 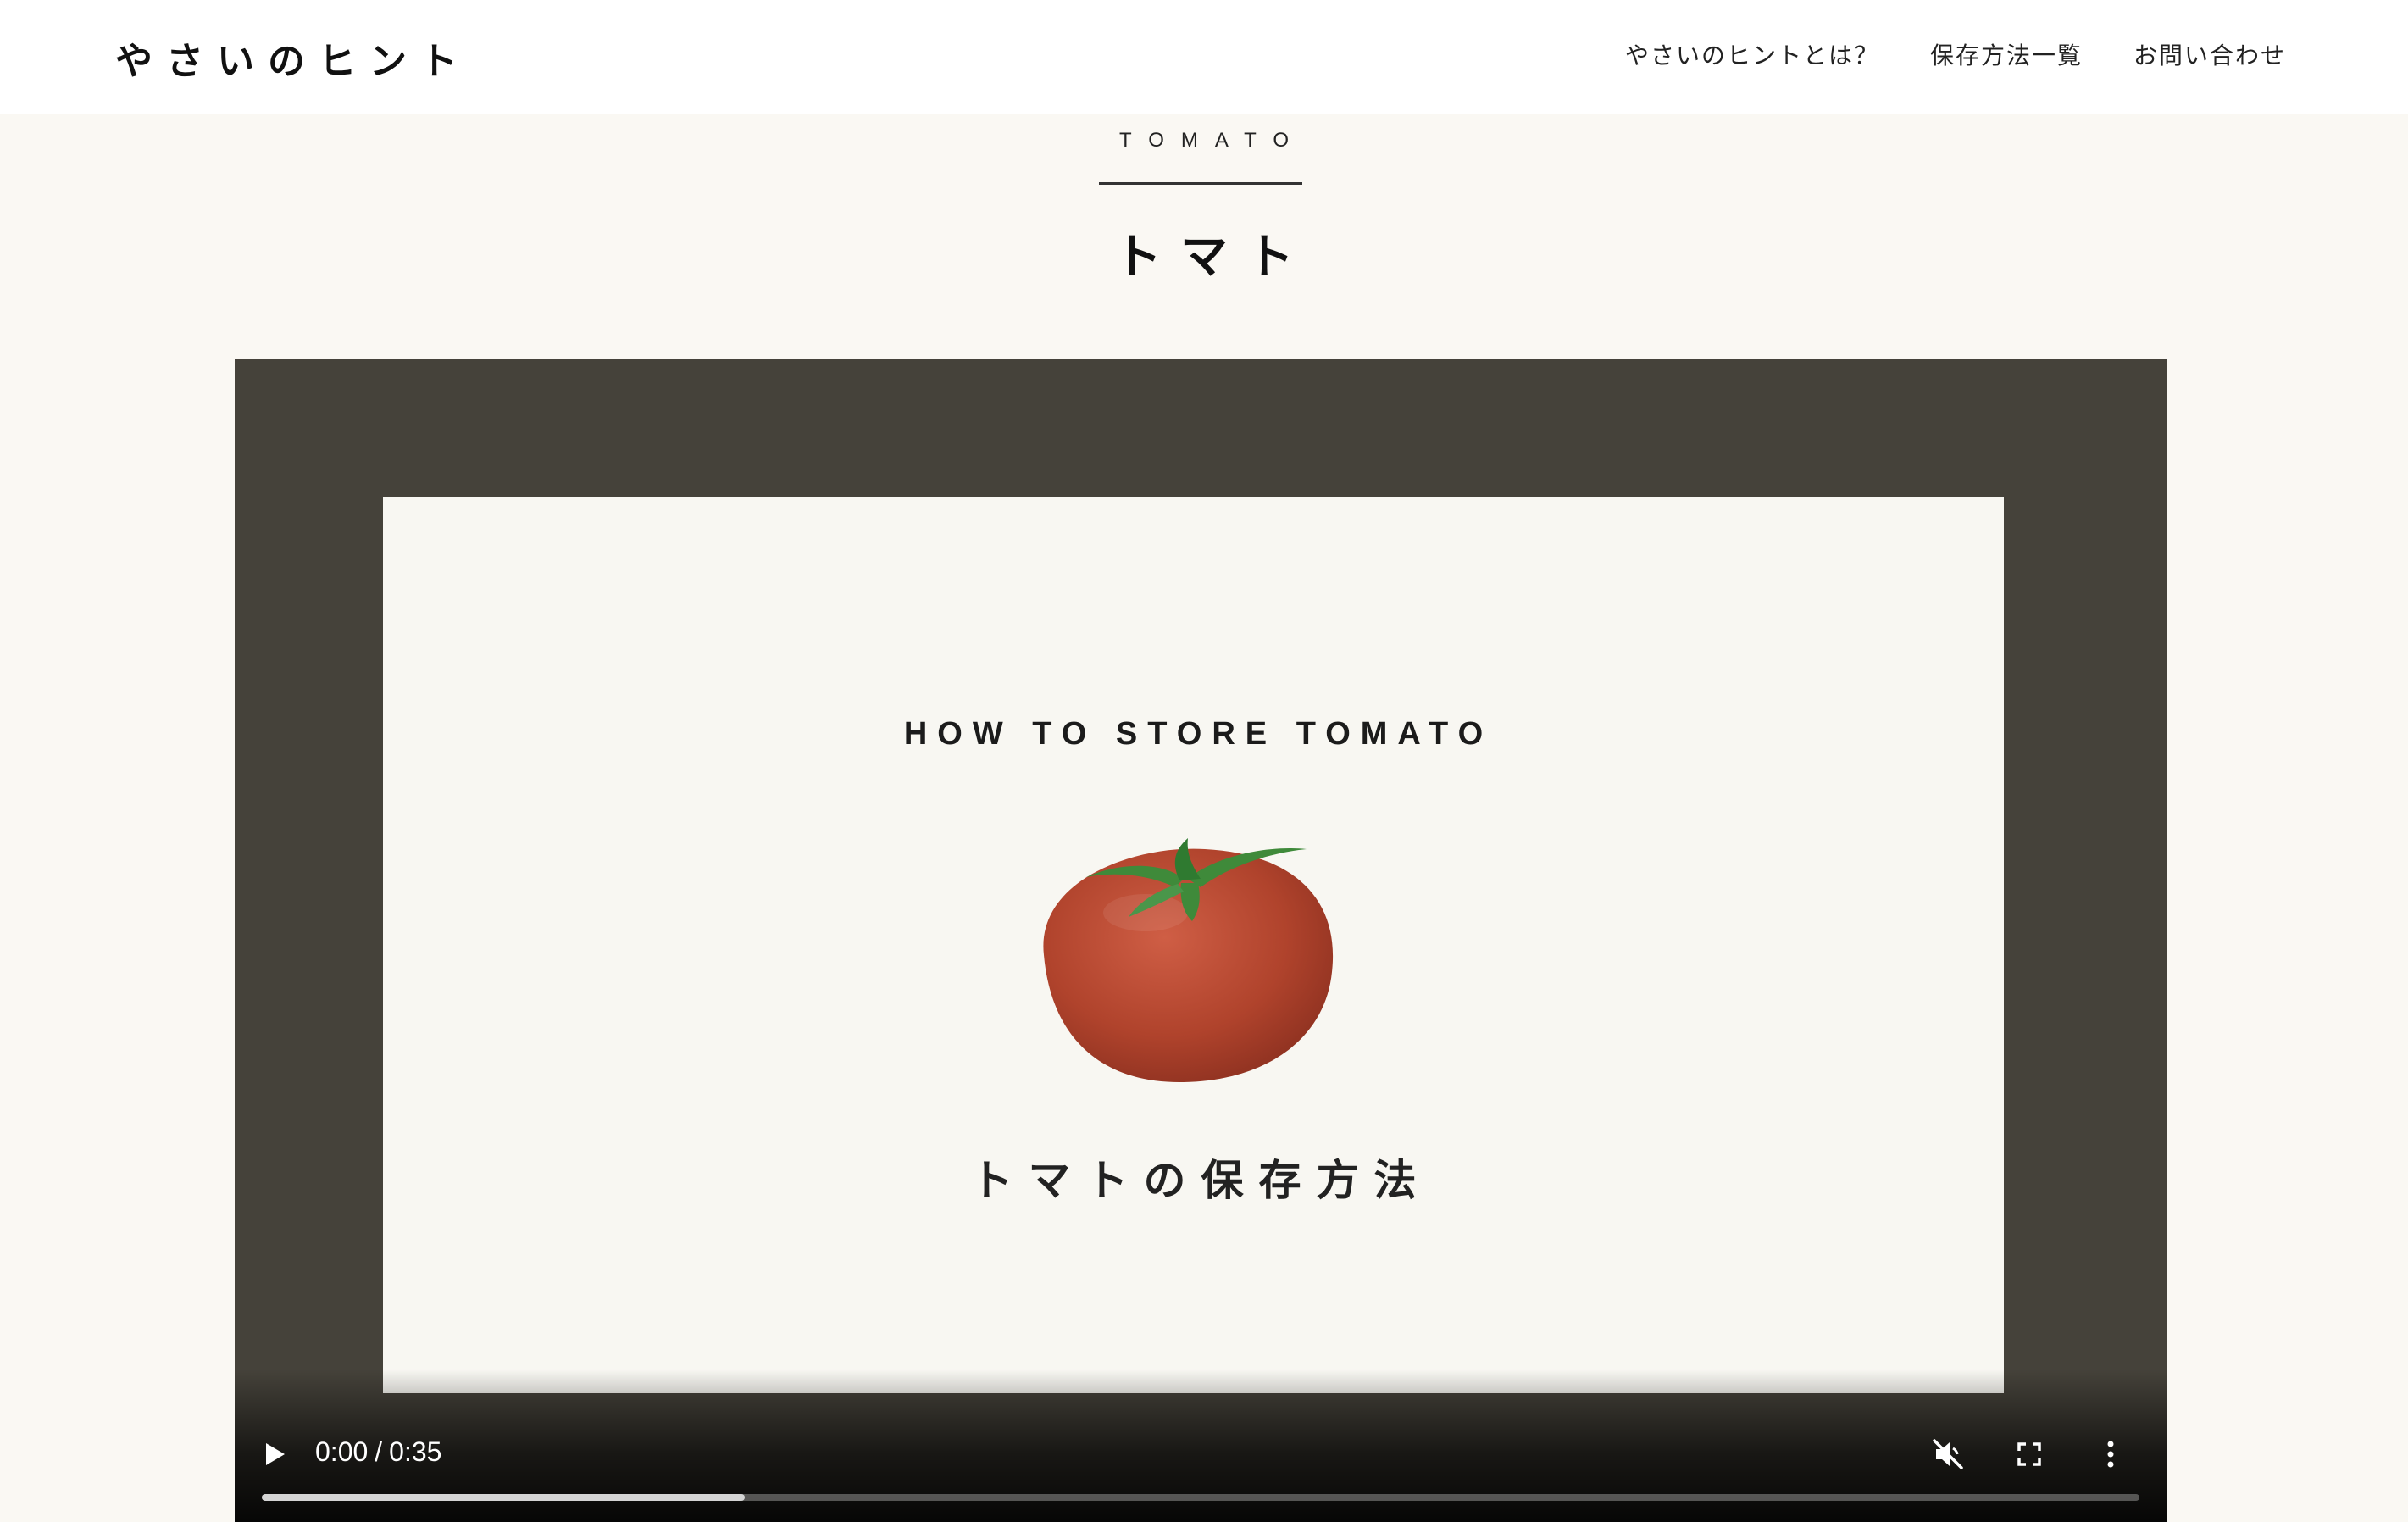 What do you see at coordinates (503, 1498) in the screenshot?
I see `video-progress-buffered` at bounding box center [503, 1498].